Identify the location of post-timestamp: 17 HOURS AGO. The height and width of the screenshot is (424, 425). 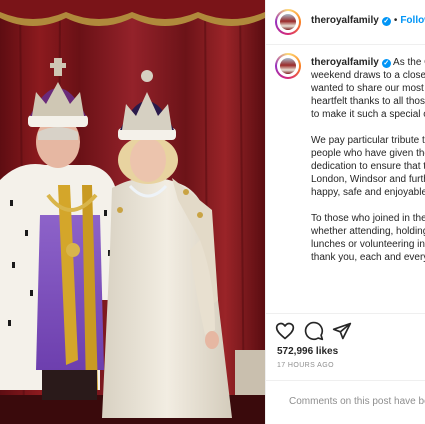
(305, 365).